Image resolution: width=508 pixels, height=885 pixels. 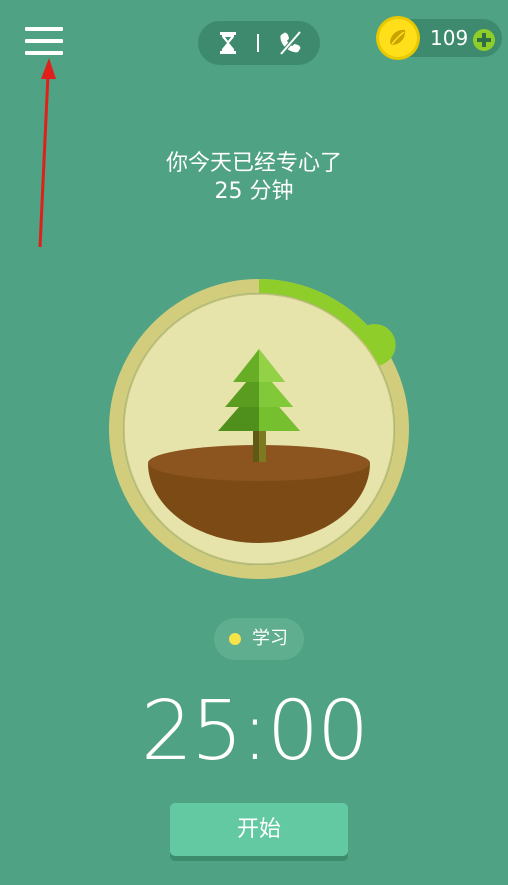 What do you see at coordinates (259, 829) in the screenshot?
I see `start-button: 开始` at bounding box center [259, 829].